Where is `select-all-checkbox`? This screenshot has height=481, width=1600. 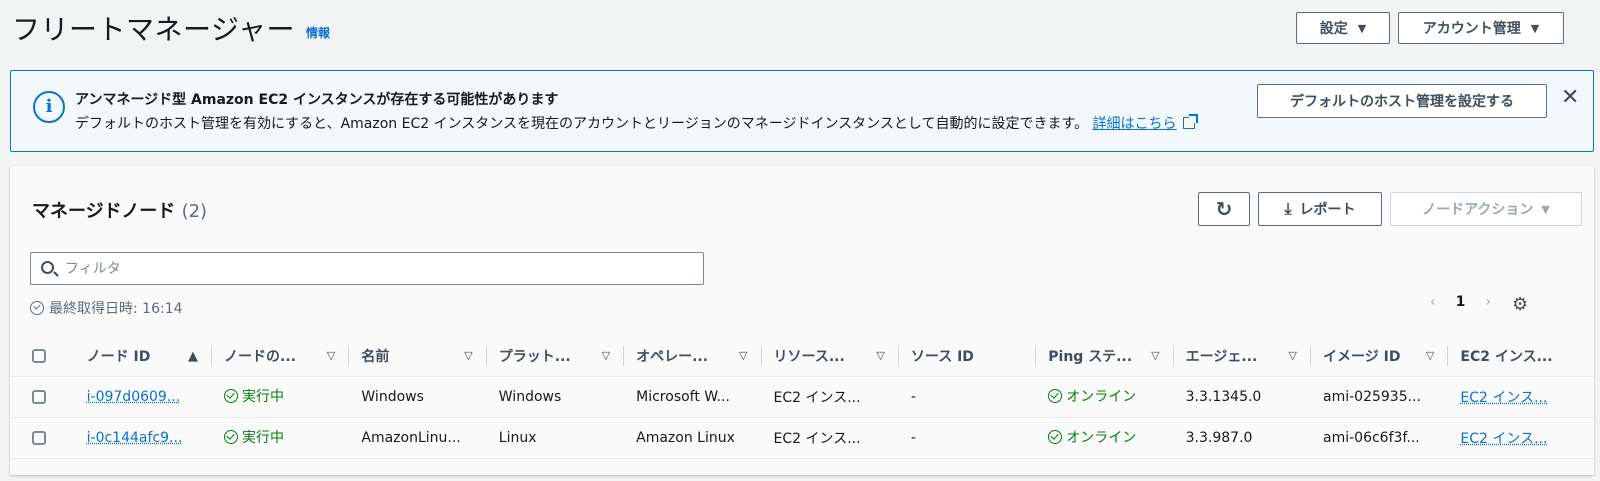 select-all-checkbox is located at coordinates (39, 355).